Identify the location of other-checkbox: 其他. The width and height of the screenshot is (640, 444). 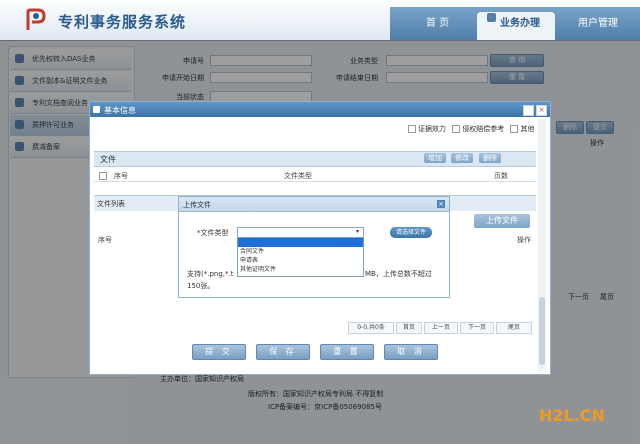
(522, 129).